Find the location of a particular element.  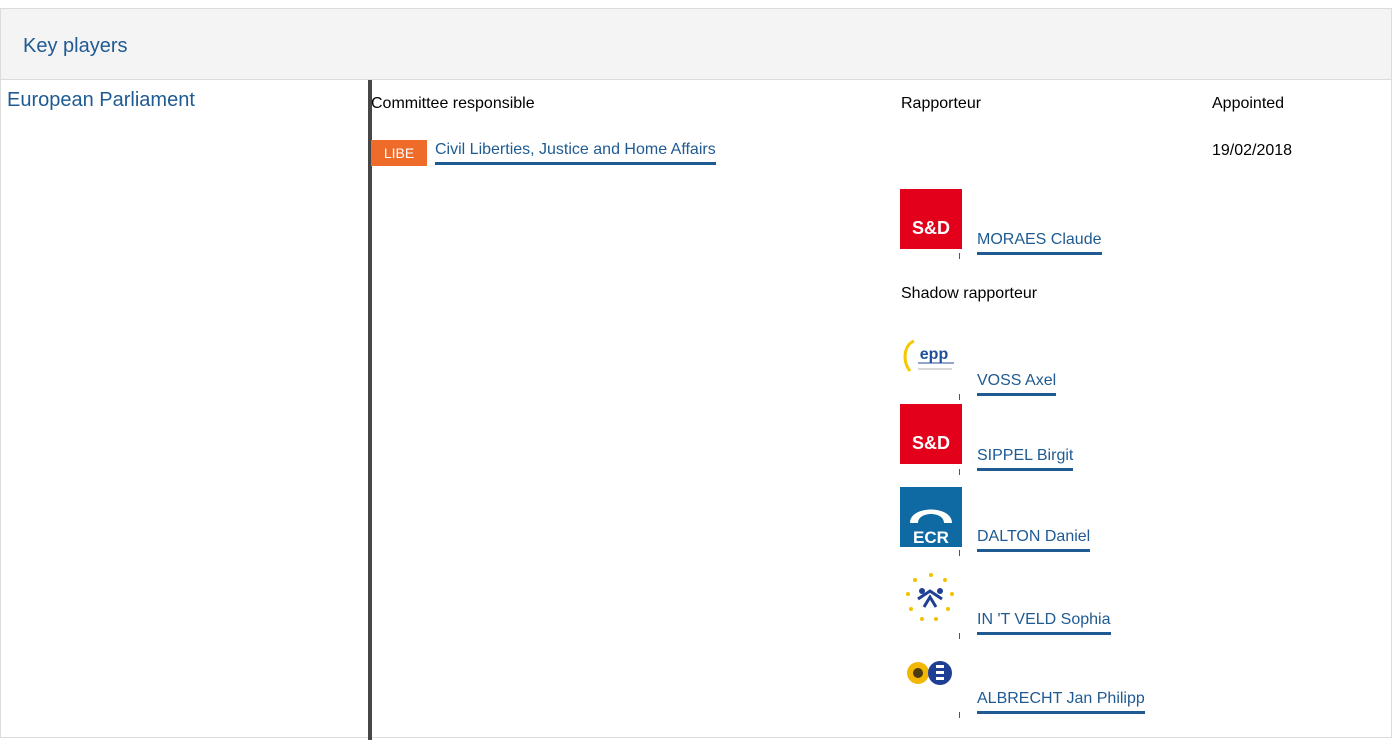

alde-group-logo is located at coordinates (931, 599).